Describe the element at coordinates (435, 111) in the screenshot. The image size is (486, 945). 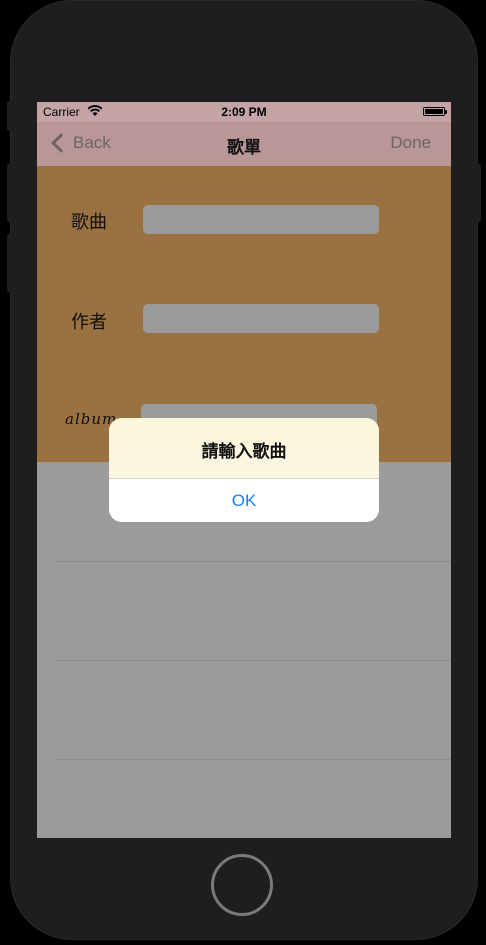
I see `battery-icon` at that location.